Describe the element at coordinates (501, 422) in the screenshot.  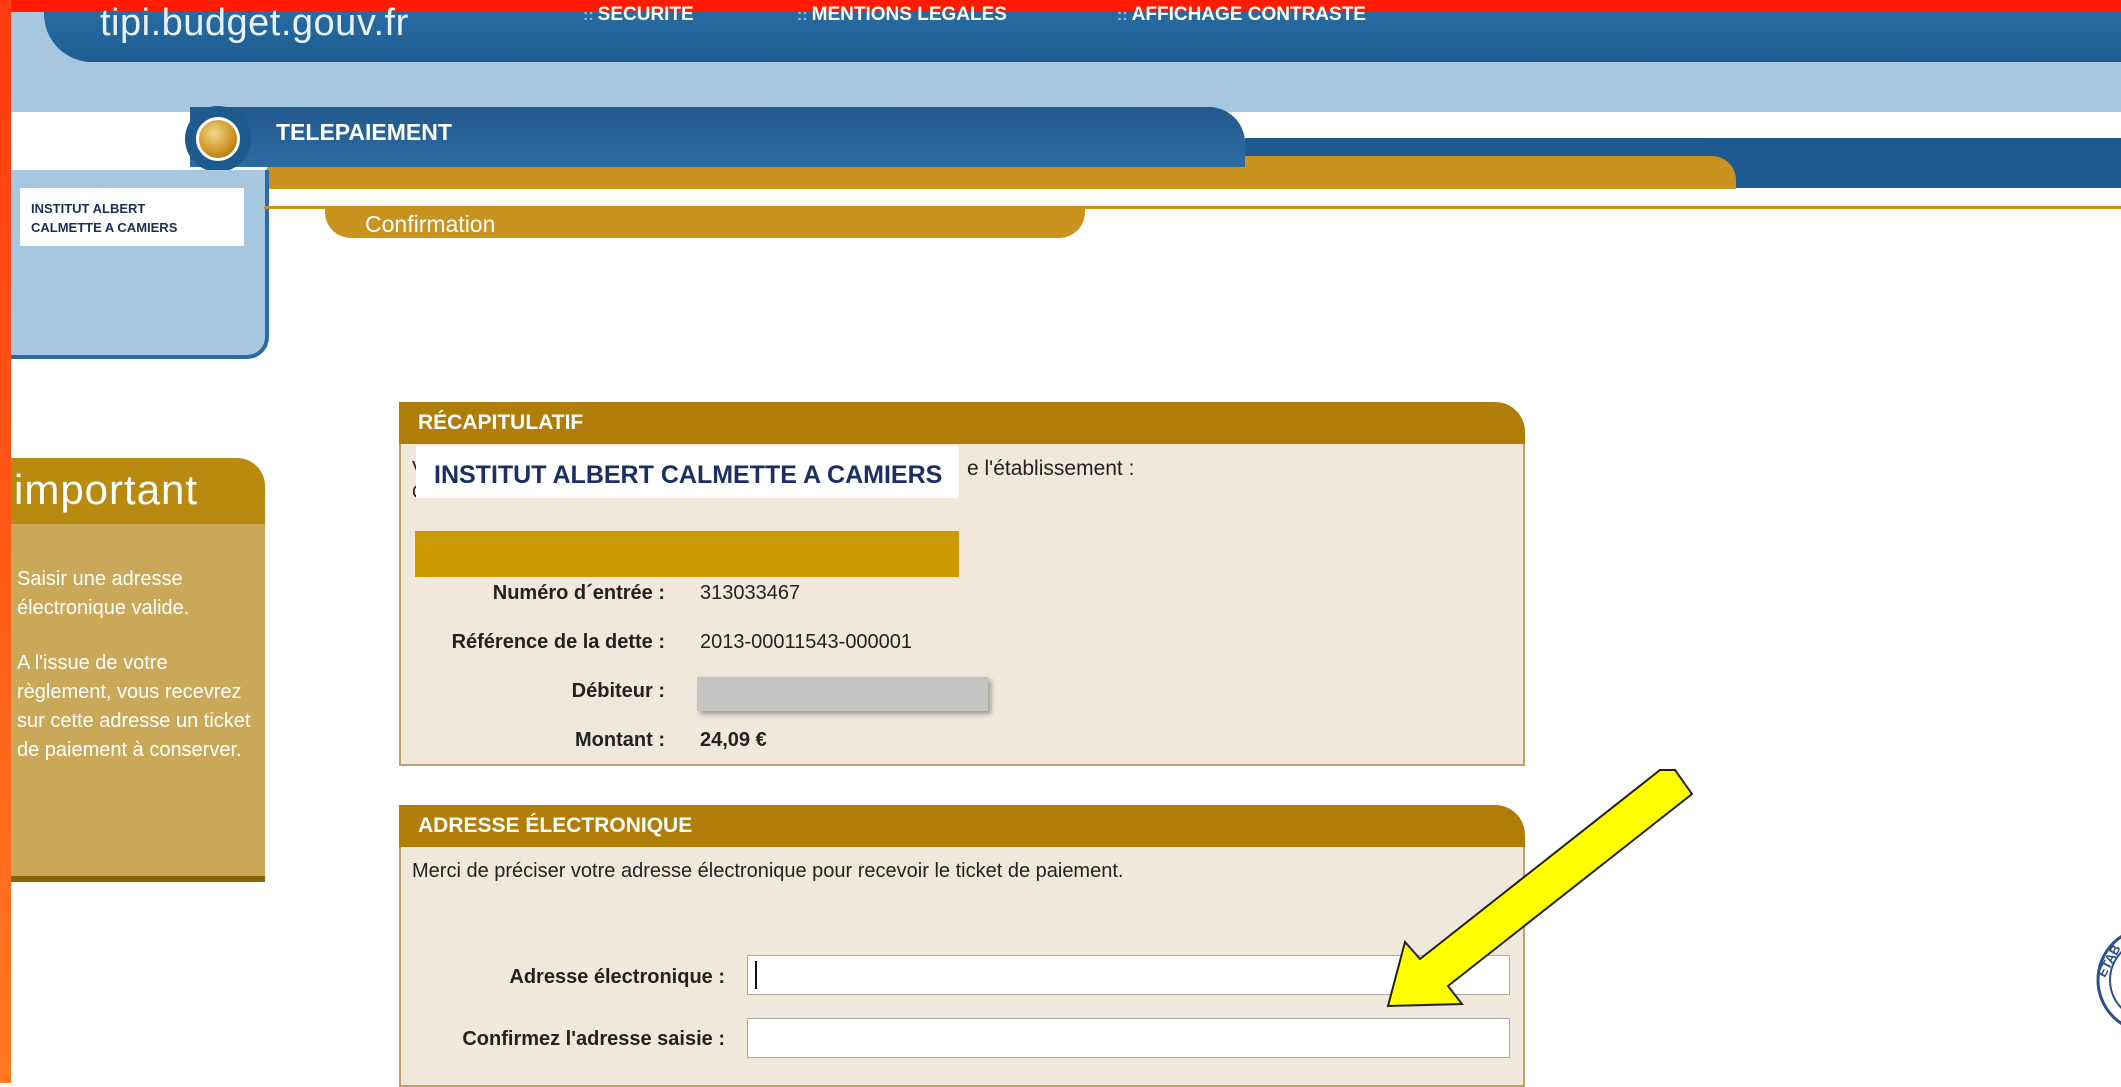
I see `recap-title: RÉCAPITULATIF` at that location.